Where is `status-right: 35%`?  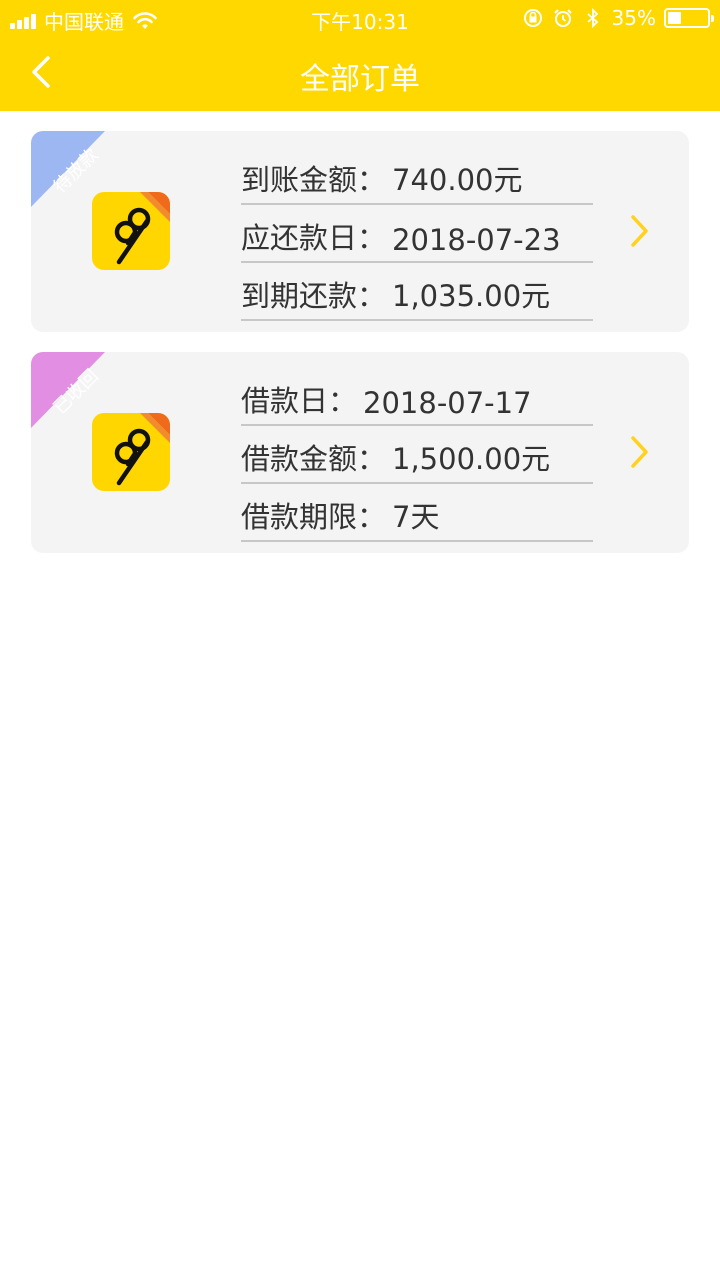 status-right: 35% is located at coordinates (618, 18).